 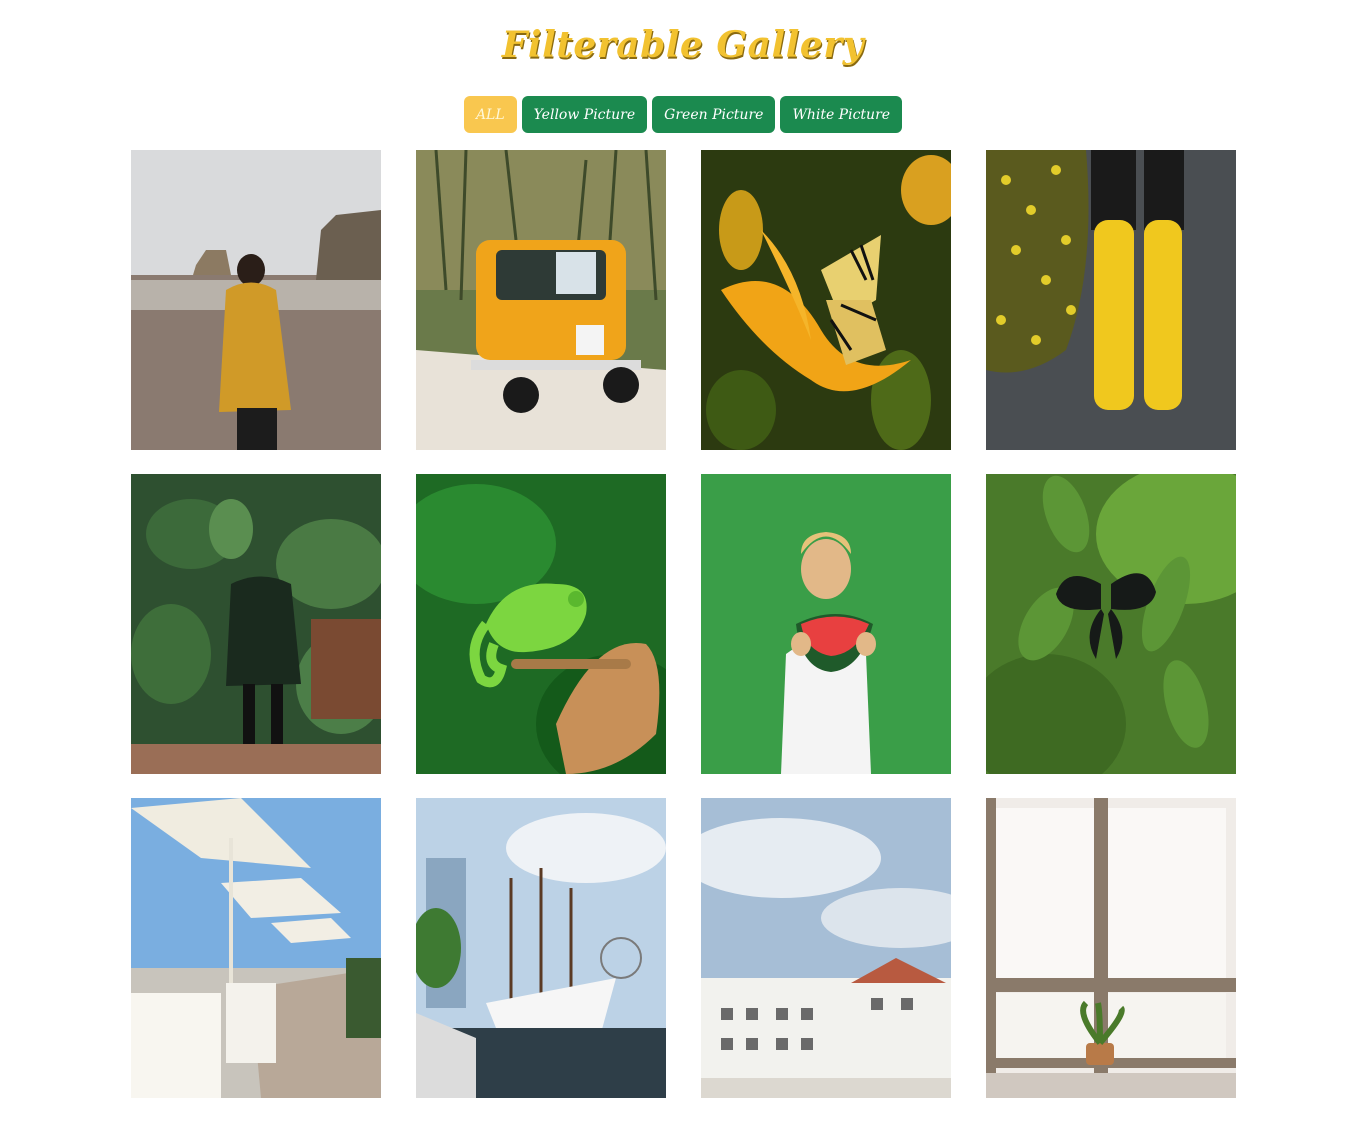 I want to click on gallery-item-yellow-car, so click(x=541, y=300).